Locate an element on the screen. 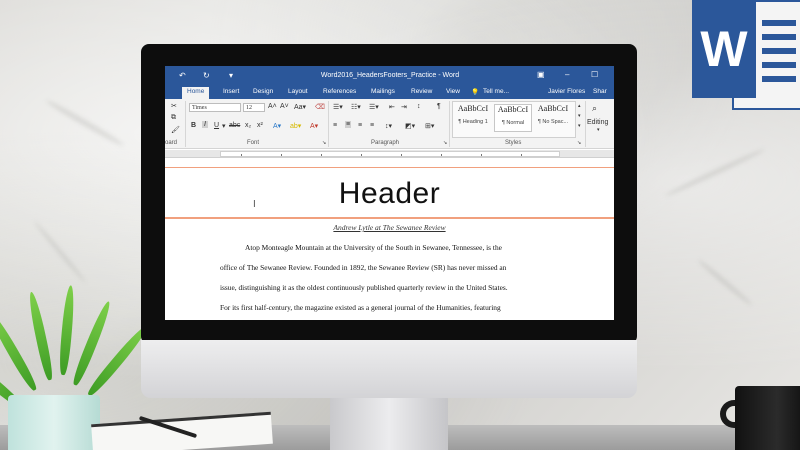  maximize-button: ☐ is located at coordinates (594, 74).